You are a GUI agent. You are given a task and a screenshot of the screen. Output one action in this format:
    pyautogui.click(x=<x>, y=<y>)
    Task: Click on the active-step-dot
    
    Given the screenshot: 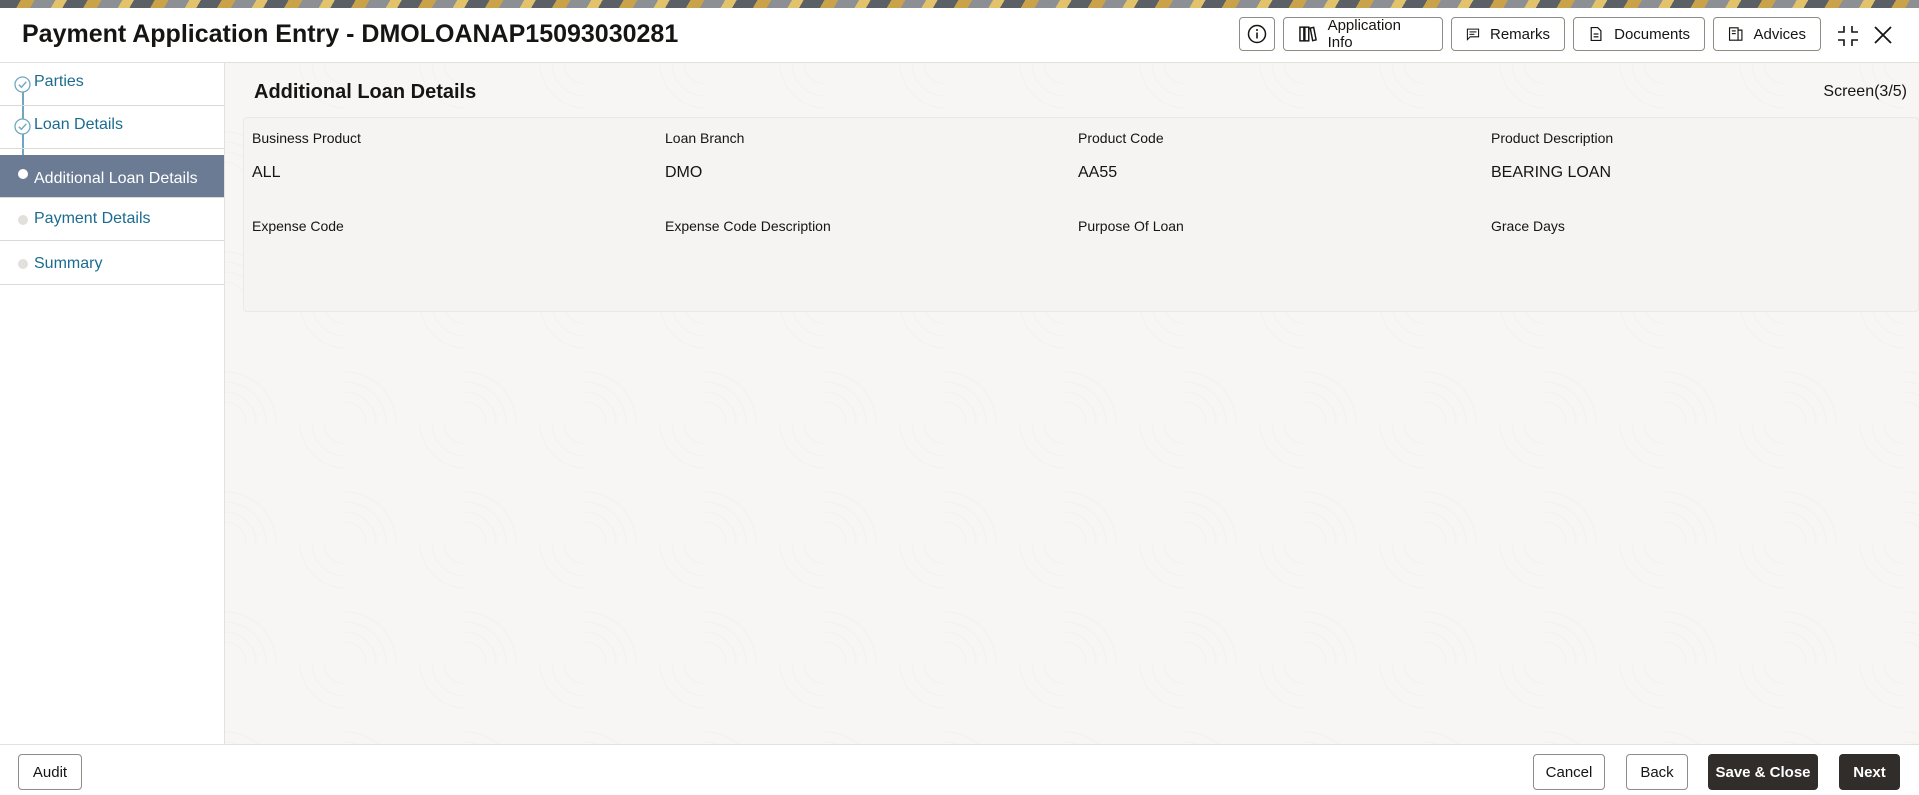 What is the action you would take?
    pyautogui.click(x=23, y=174)
    